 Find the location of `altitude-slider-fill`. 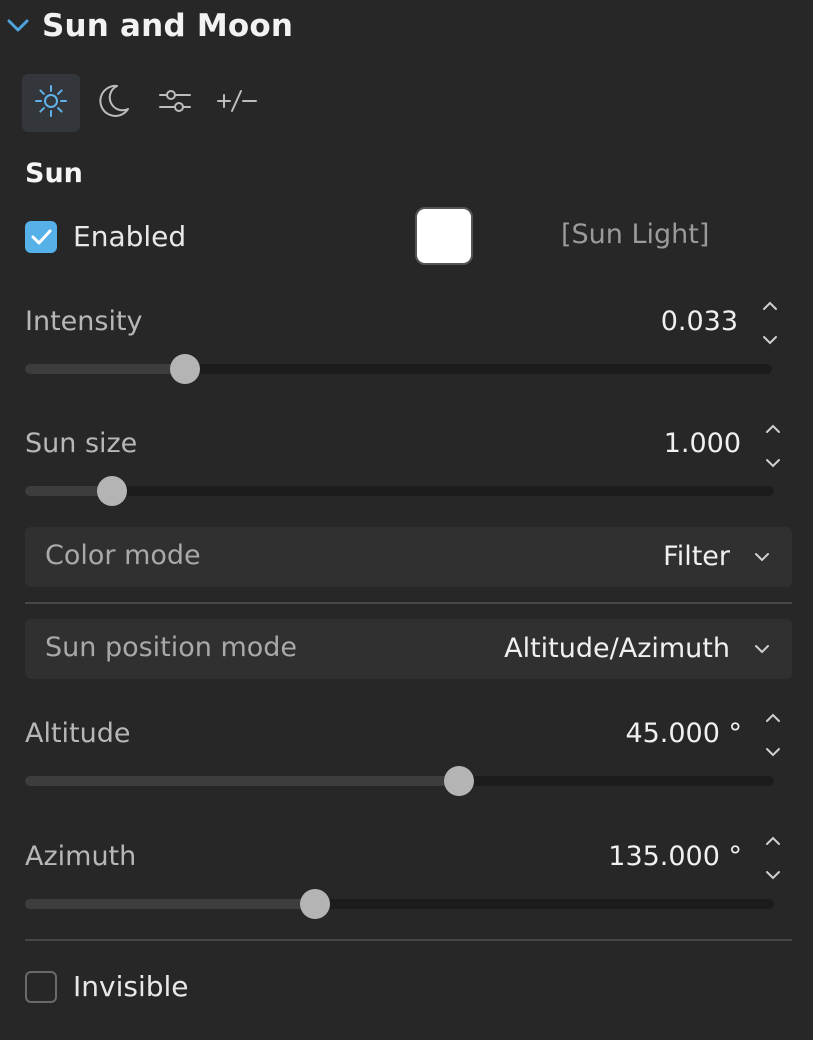

altitude-slider-fill is located at coordinates (242, 781).